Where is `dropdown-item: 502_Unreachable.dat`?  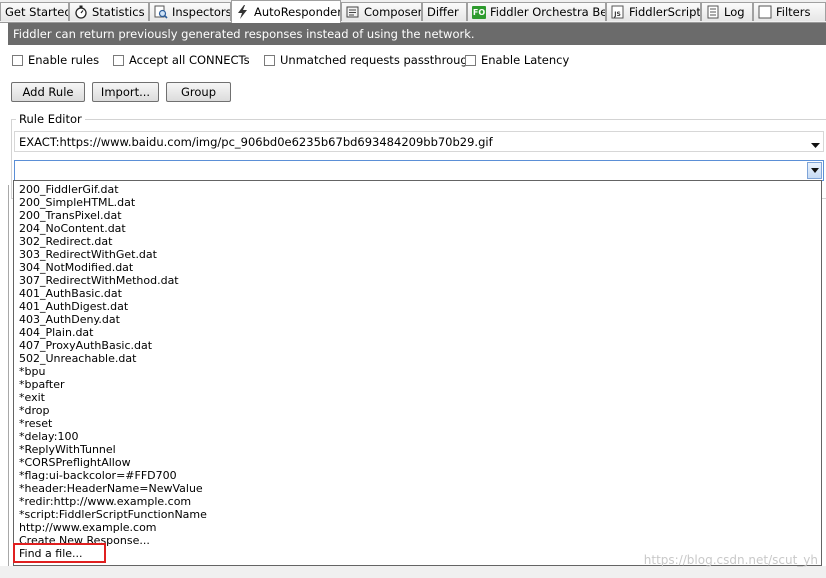 dropdown-item: 502_Unreachable.dat is located at coordinates (77, 358).